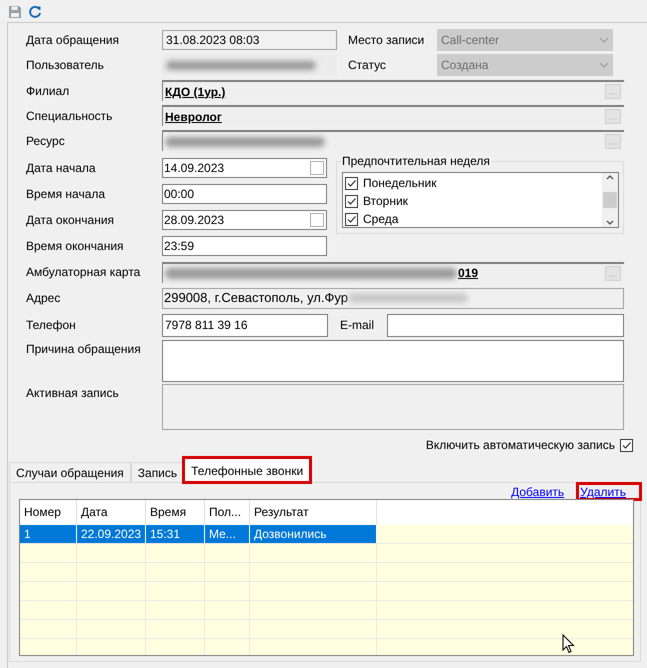  What do you see at coordinates (84, 272) in the screenshot?
I see `field-label: Амбулаторная карта` at bounding box center [84, 272].